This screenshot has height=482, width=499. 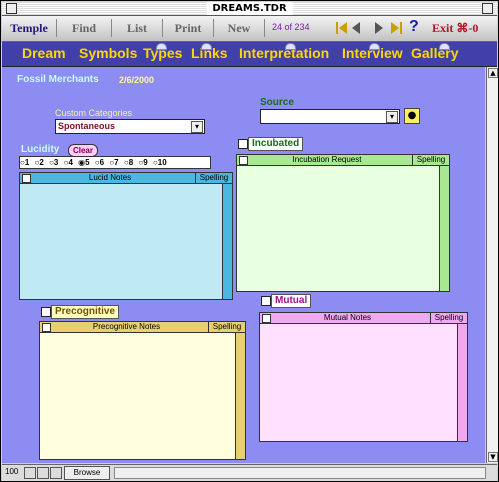 What do you see at coordinates (358, 382) in the screenshot?
I see `mutual-notes-text` at bounding box center [358, 382].